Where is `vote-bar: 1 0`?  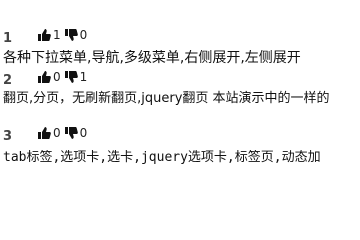 vote-bar: 1 0 is located at coordinates (63, 35).